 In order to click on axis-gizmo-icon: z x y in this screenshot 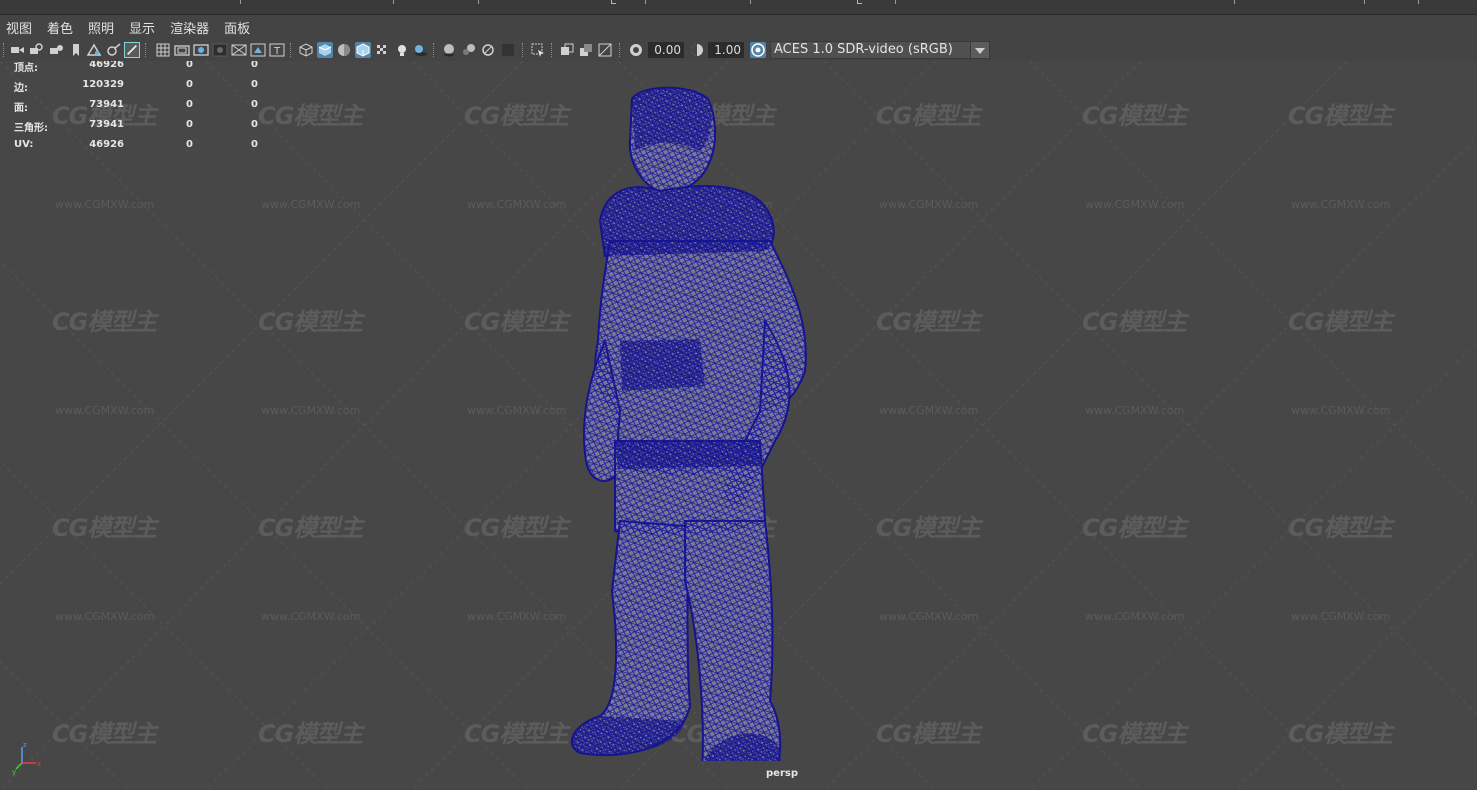, I will do `click(26, 758)`.